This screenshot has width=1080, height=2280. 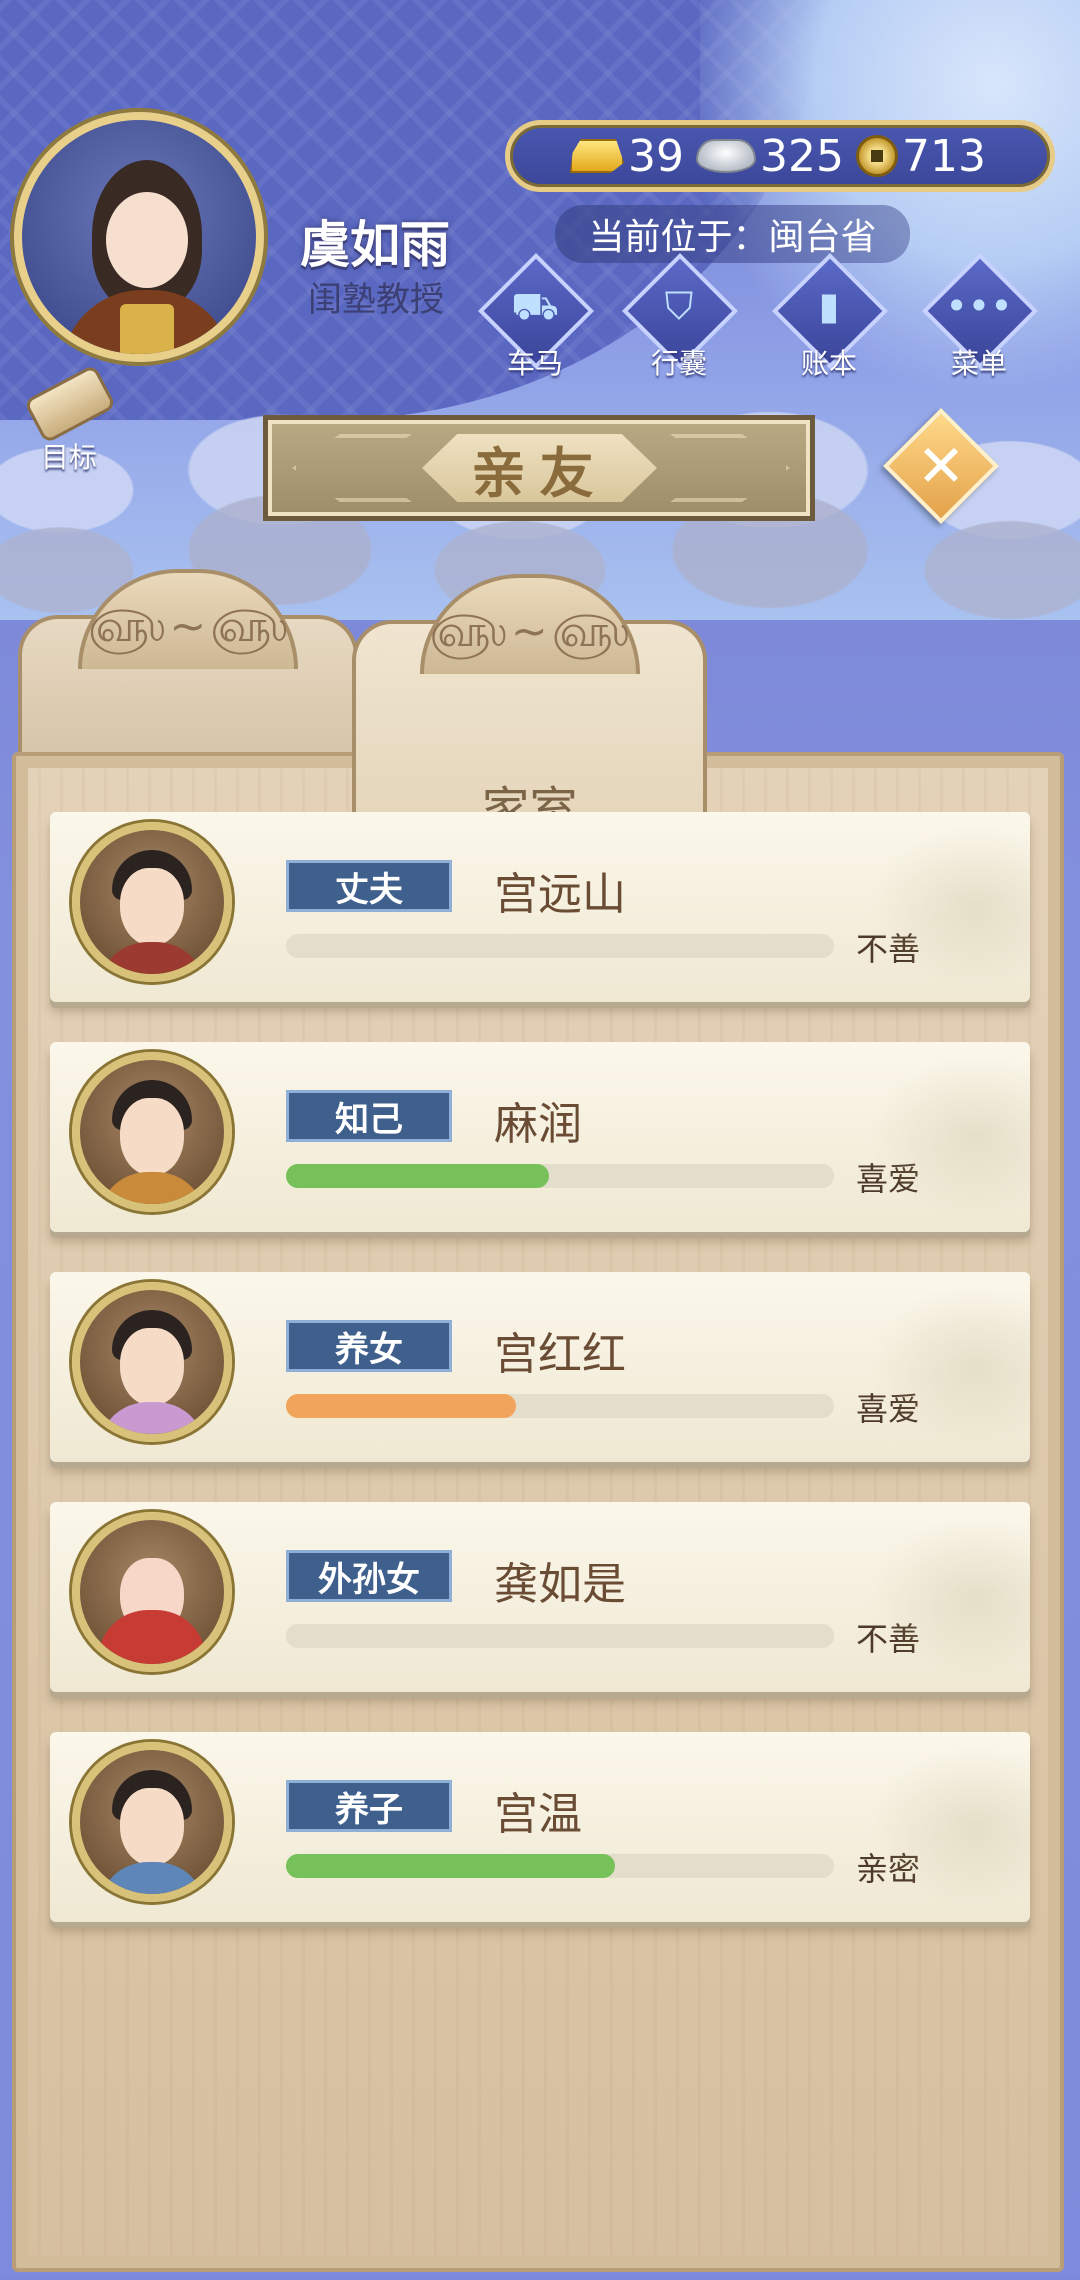 I want to click on close-icon: ✕, so click(x=941, y=466).